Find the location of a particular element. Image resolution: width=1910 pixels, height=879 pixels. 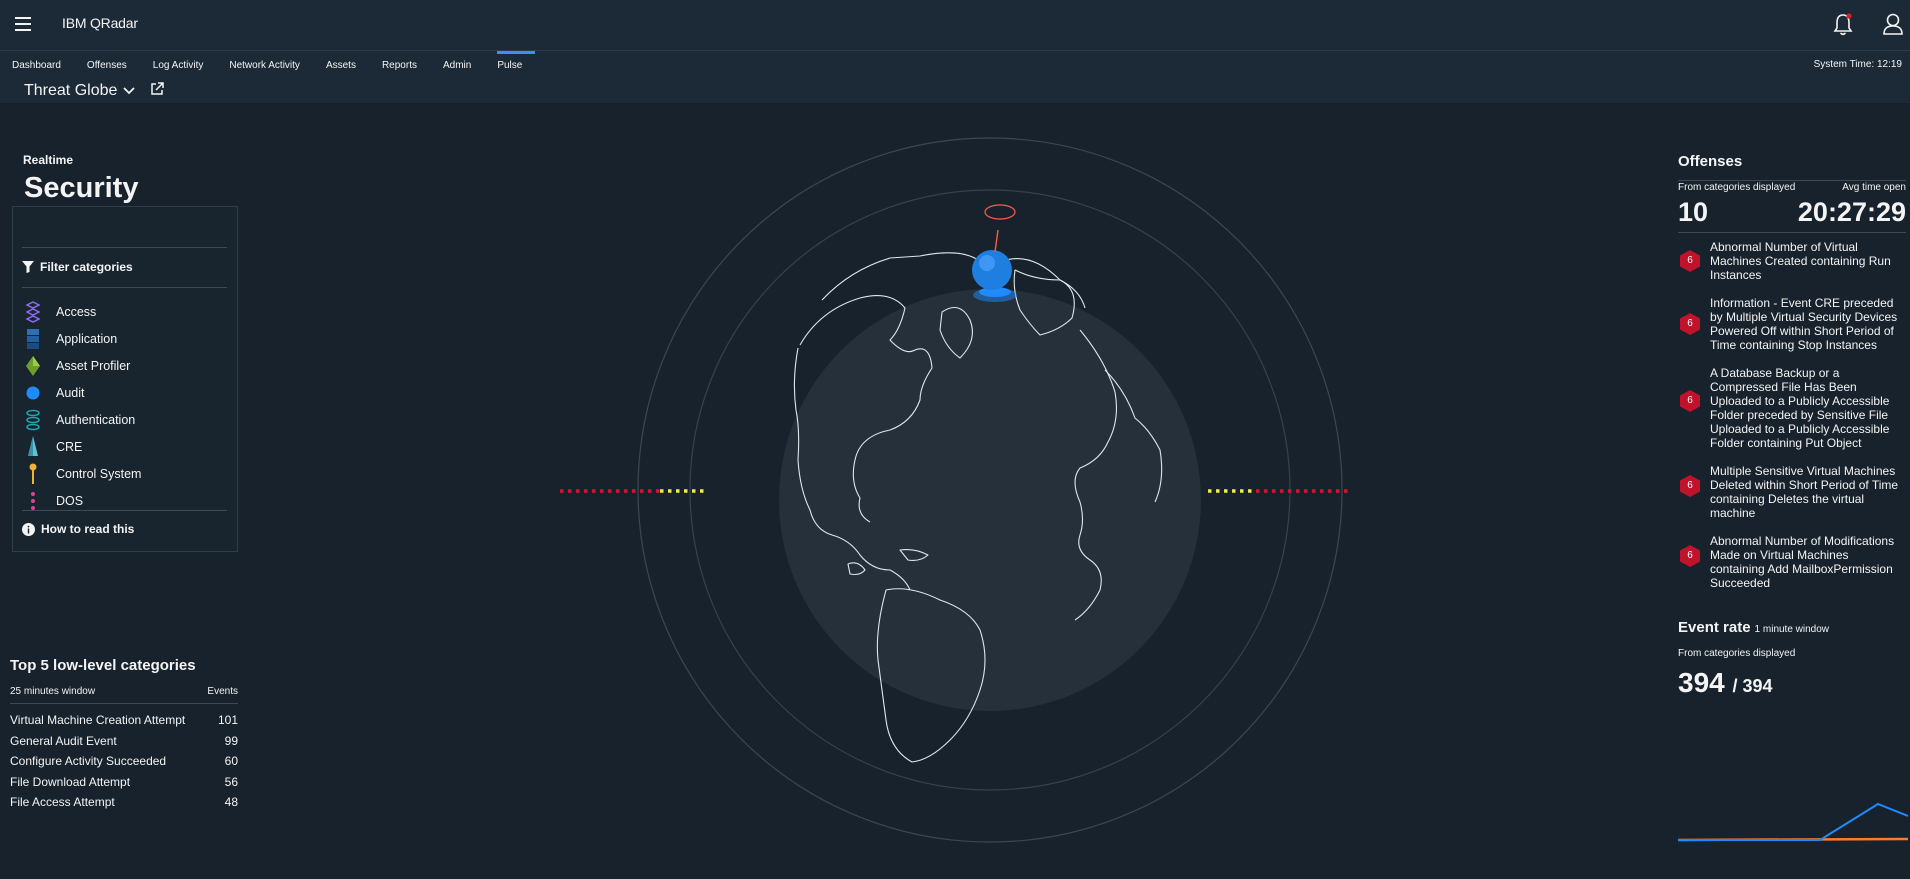

category-label: DOS is located at coordinates (70, 500).